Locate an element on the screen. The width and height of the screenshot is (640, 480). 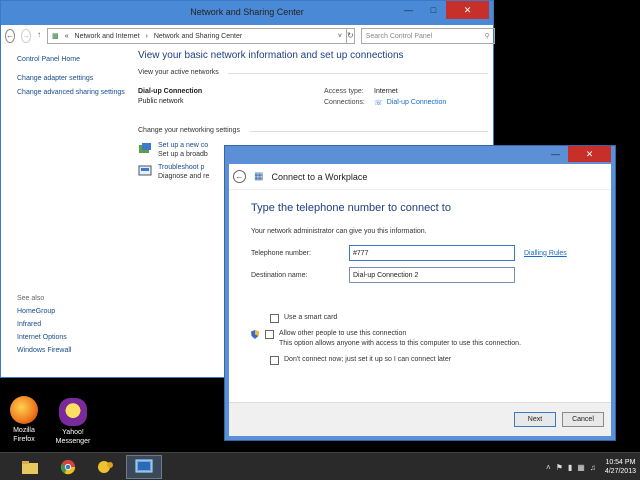
desktop-icon-firefox: Mozilla Firefox is located at coordinates (24, 420).